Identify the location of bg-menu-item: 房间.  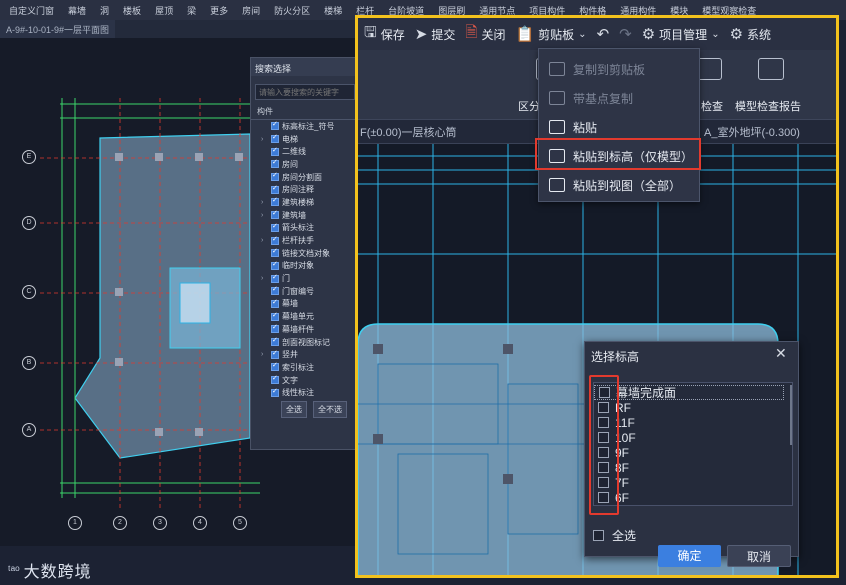
(251, 10).